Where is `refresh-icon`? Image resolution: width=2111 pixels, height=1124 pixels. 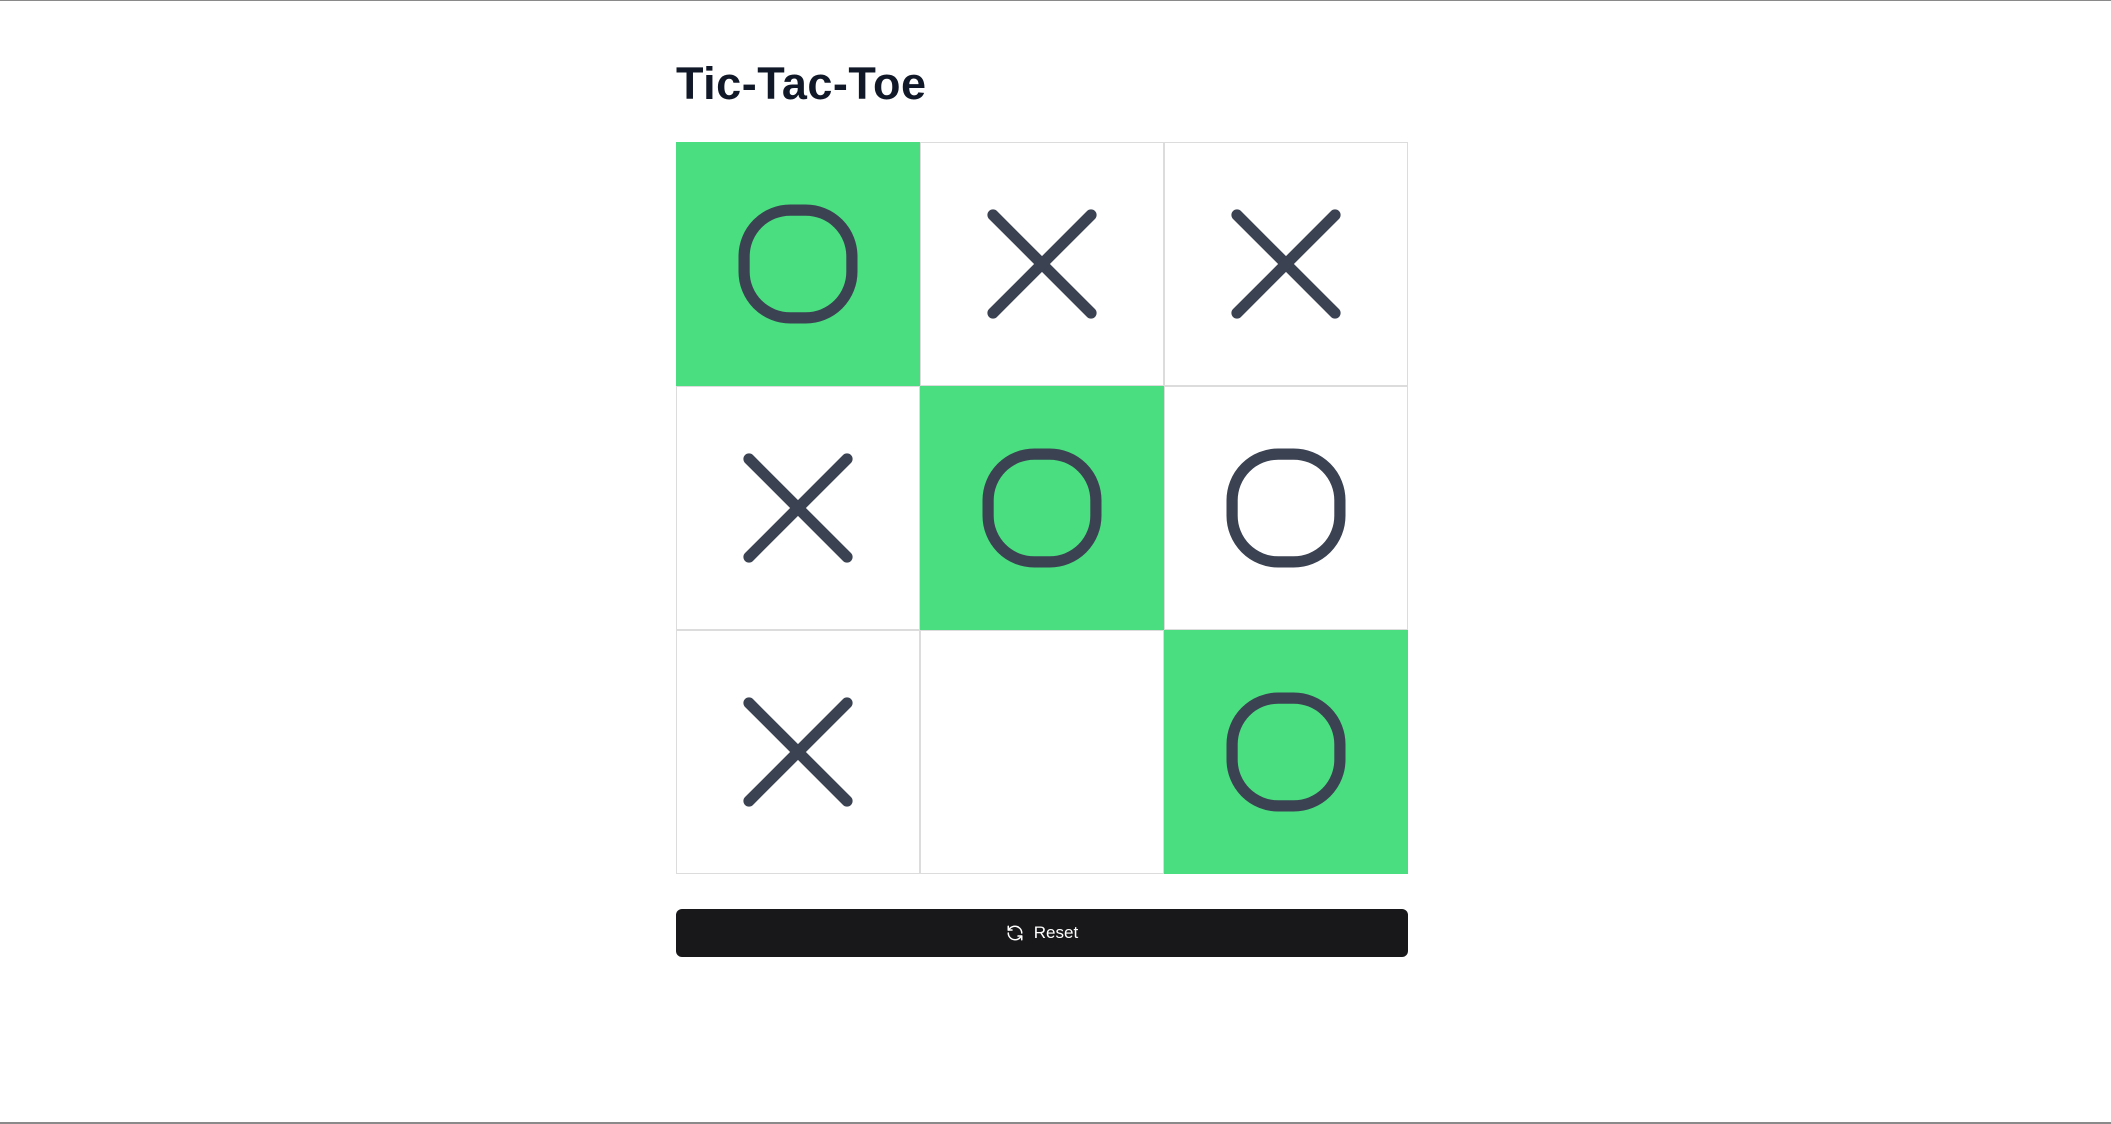 refresh-icon is located at coordinates (1015, 933).